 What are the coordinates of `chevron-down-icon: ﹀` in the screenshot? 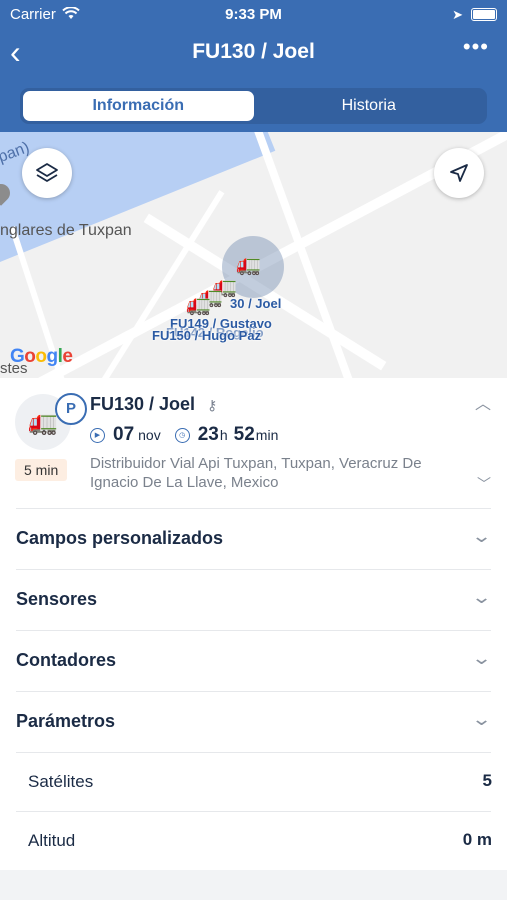 It's located at (484, 484).